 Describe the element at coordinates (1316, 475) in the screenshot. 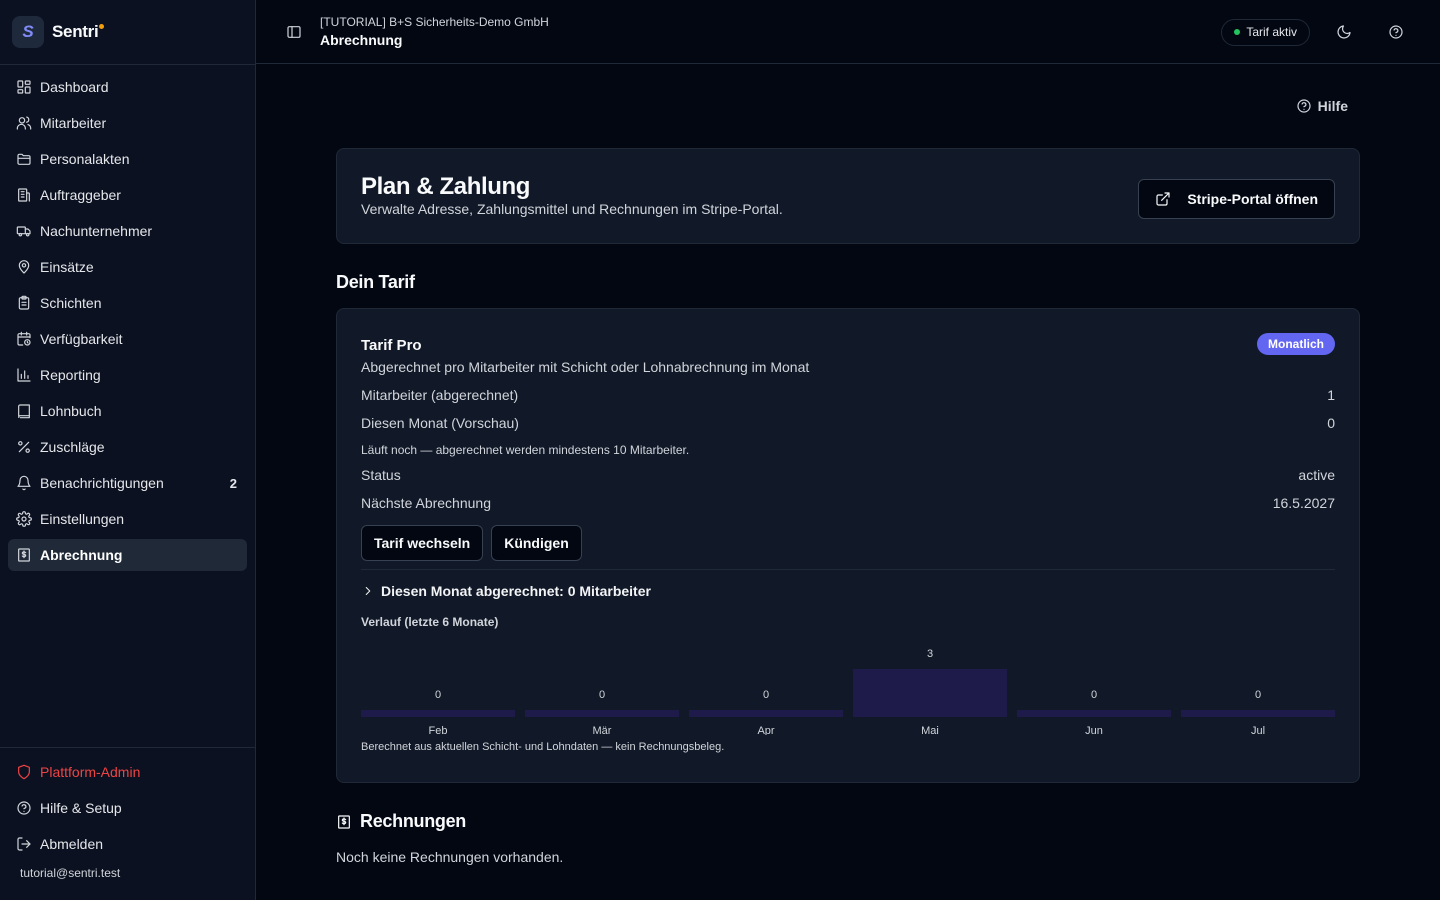

I see `detail-value: active` at that location.